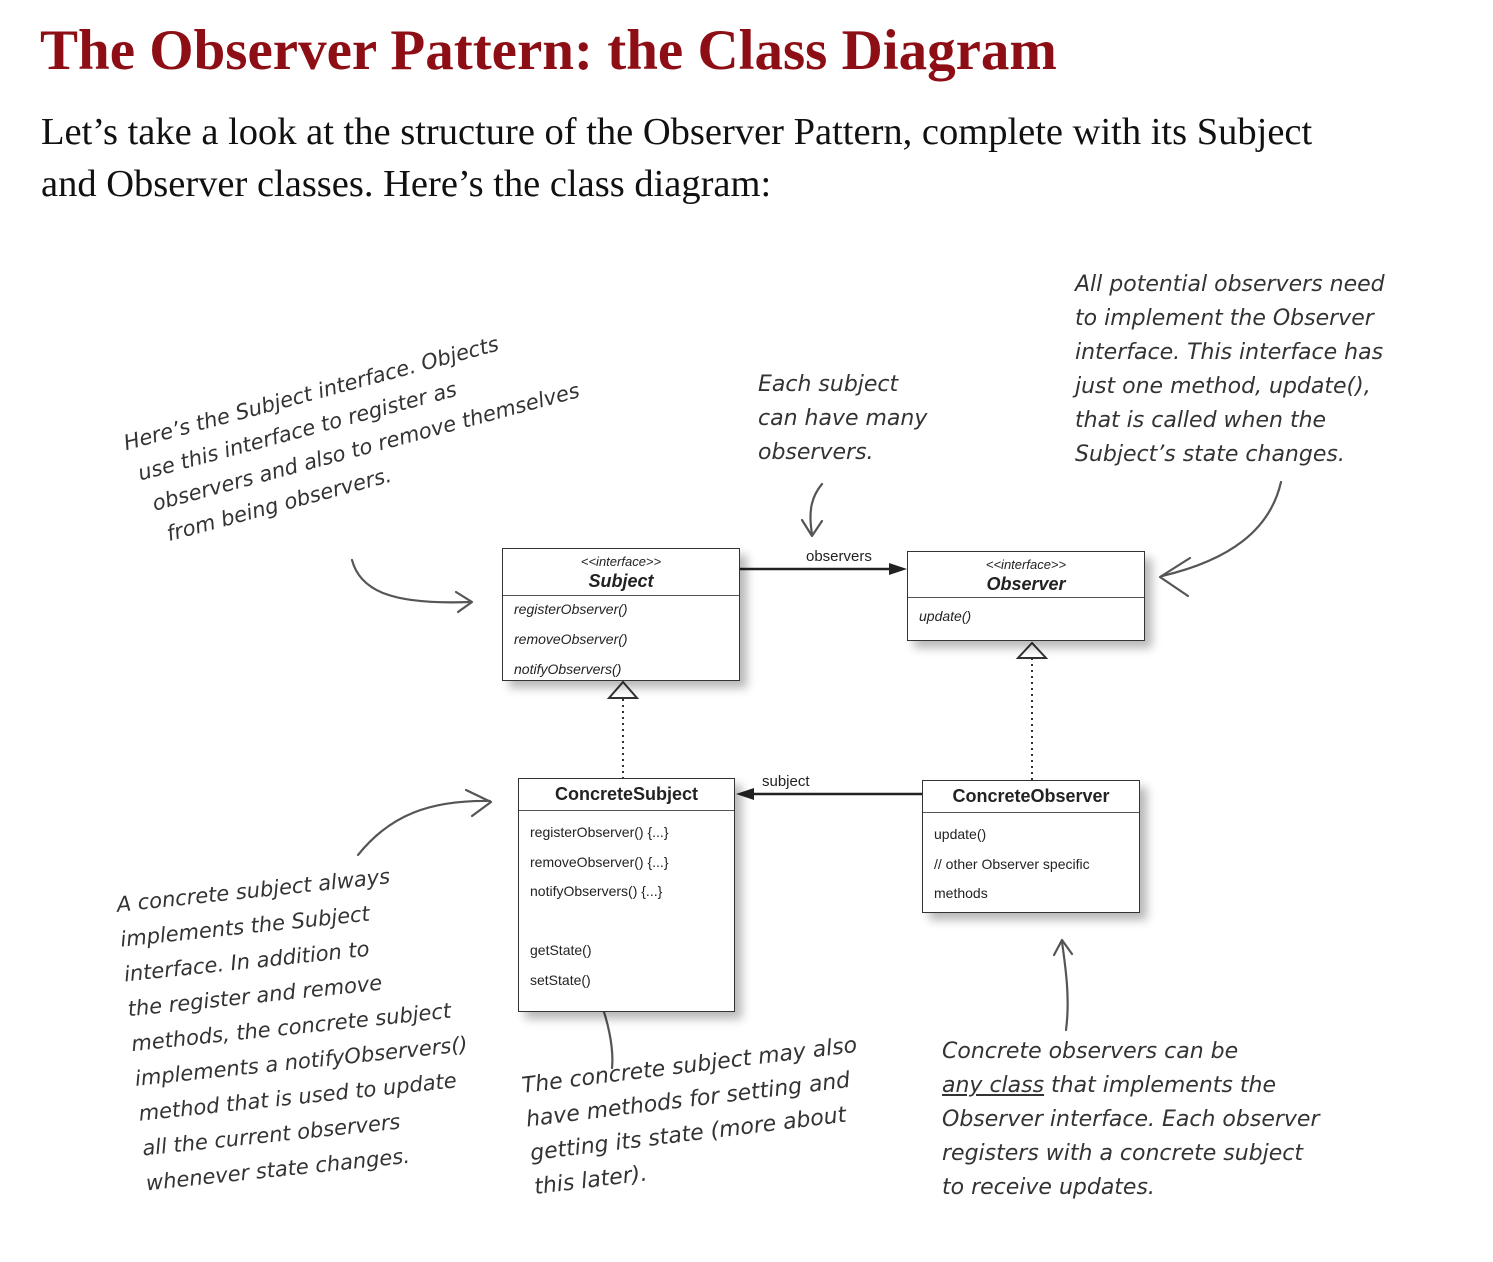  What do you see at coordinates (816, 452) in the screenshot?
I see `annotation-line: observers.` at bounding box center [816, 452].